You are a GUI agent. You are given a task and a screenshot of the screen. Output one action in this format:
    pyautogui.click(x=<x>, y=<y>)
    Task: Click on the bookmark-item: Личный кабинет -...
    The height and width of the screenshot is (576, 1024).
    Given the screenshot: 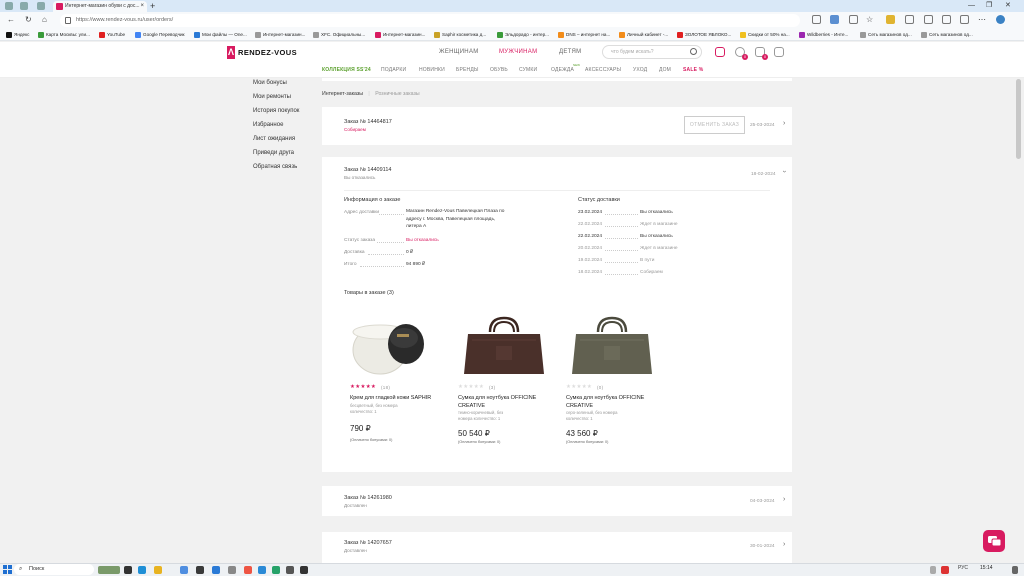 What is the action you would take?
    pyautogui.click(x=643, y=35)
    